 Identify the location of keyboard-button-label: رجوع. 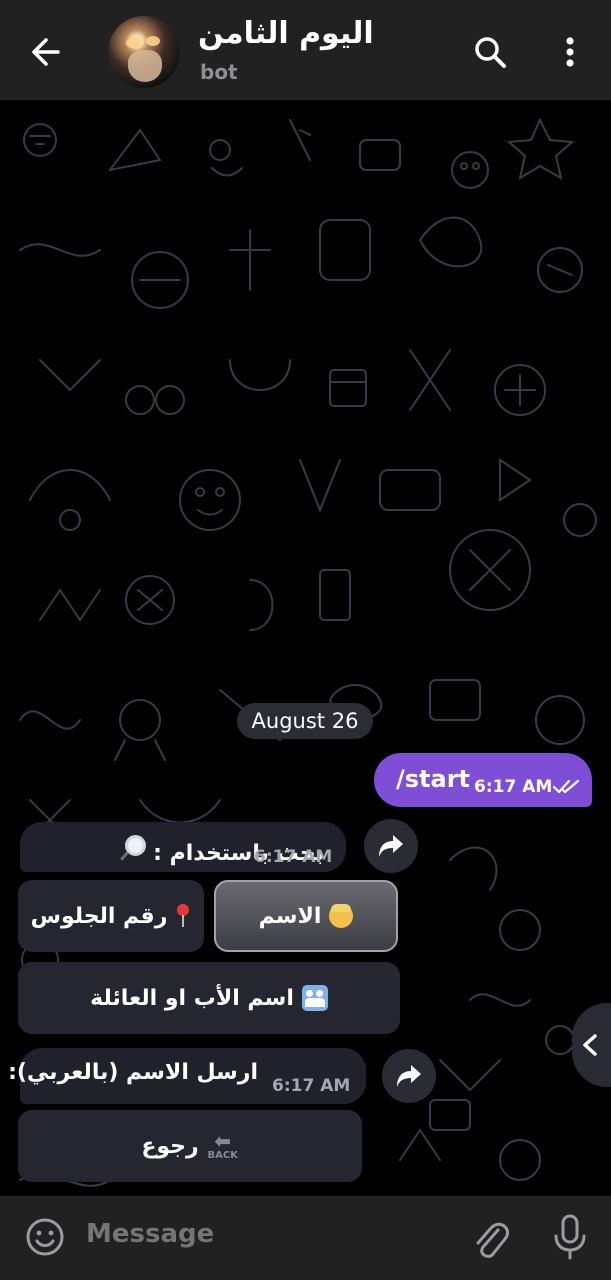
(170, 1146).